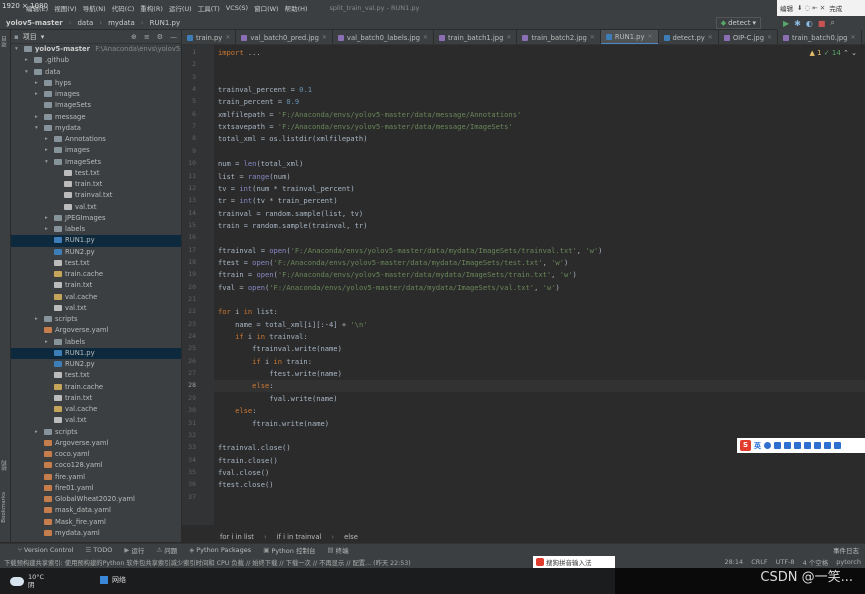  What do you see at coordinates (854, 53) in the screenshot?
I see `chevron-down-icon: ⌄` at bounding box center [854, 53].